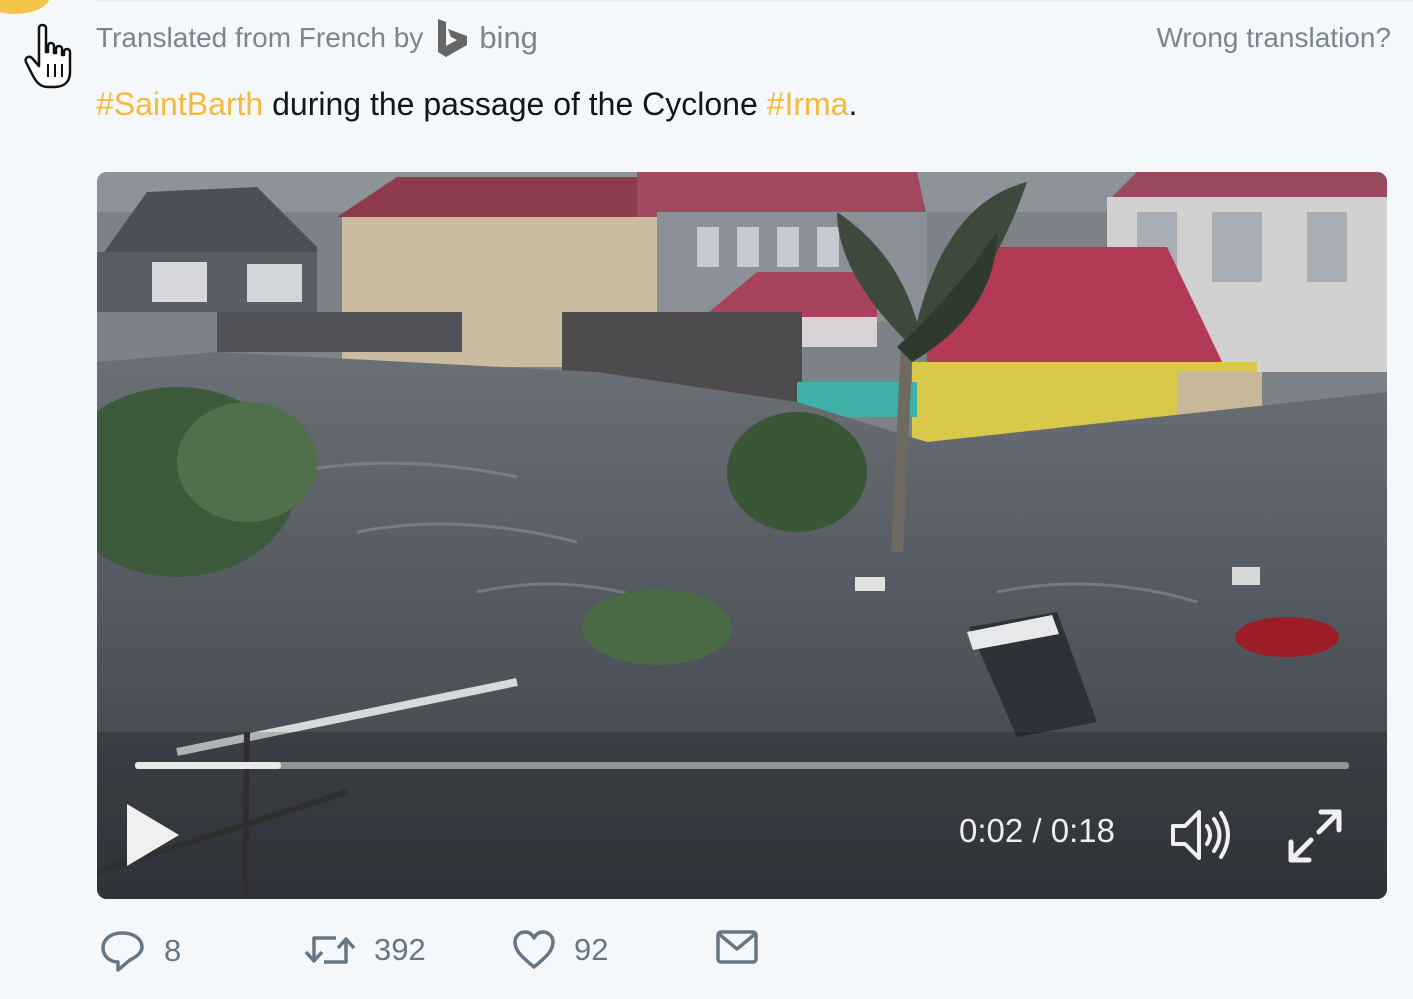 This screenshot has height=999, width=1413. I want to click on bing-text: bing, so click(508, 37).